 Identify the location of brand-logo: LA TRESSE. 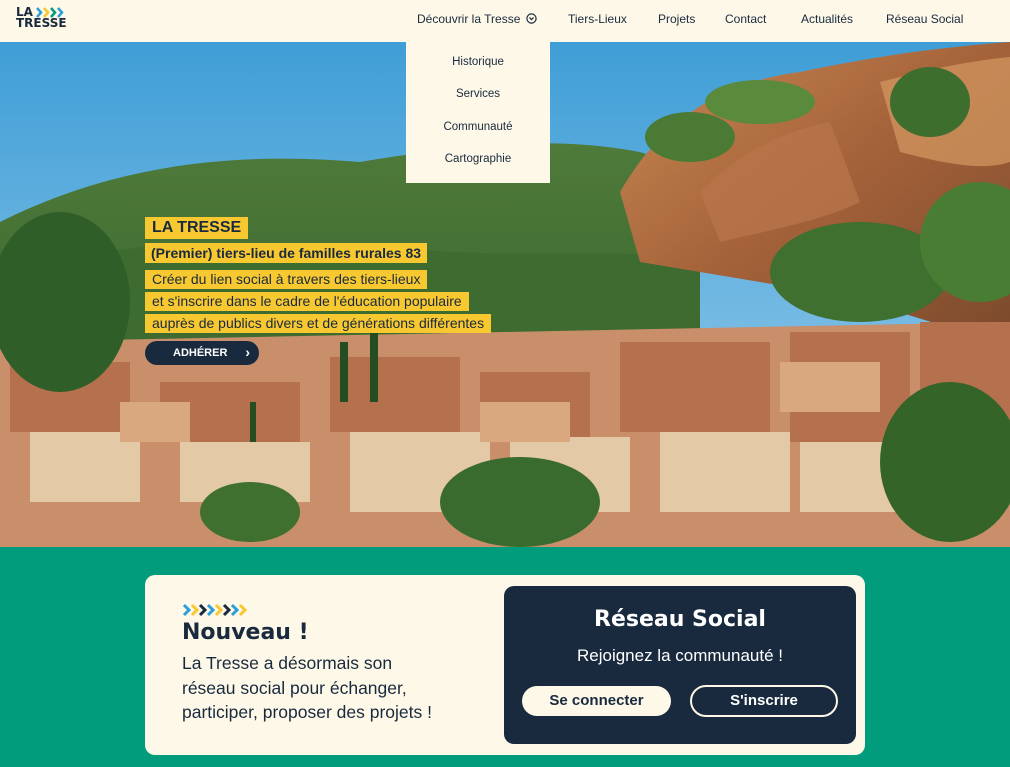
(46, 19).